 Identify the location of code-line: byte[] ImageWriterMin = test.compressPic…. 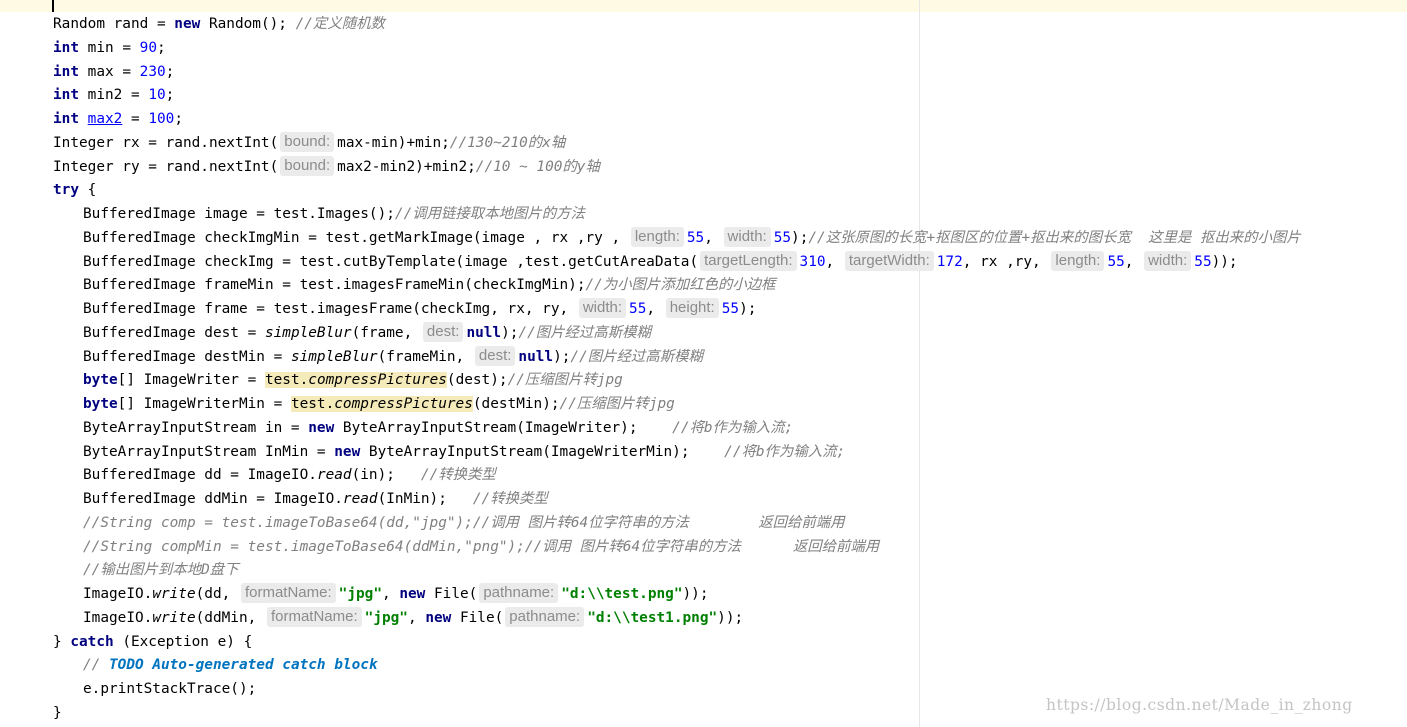
(379, 404).